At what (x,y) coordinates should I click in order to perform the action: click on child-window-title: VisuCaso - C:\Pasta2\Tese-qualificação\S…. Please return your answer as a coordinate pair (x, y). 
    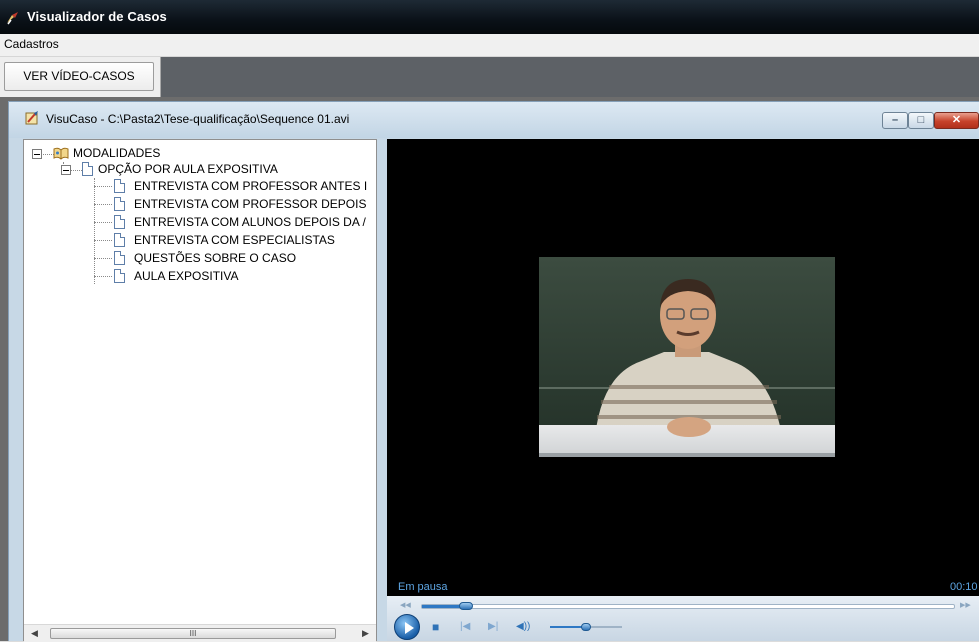
    Looking at the image, I should click on (198, 119).